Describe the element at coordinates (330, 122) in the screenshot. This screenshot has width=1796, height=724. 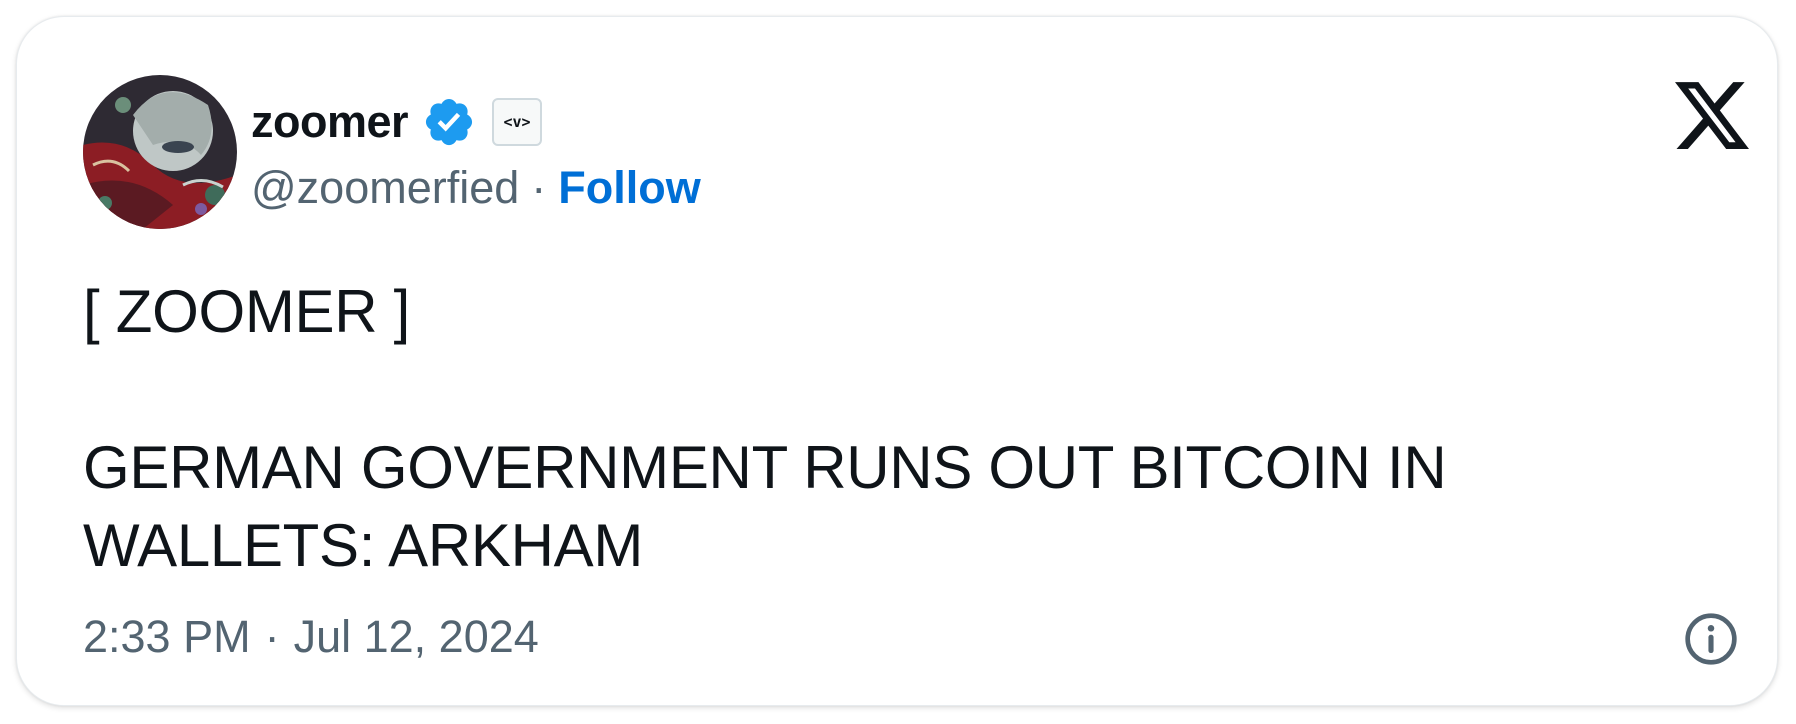
I see `author-display-name: zoomer` at that location.